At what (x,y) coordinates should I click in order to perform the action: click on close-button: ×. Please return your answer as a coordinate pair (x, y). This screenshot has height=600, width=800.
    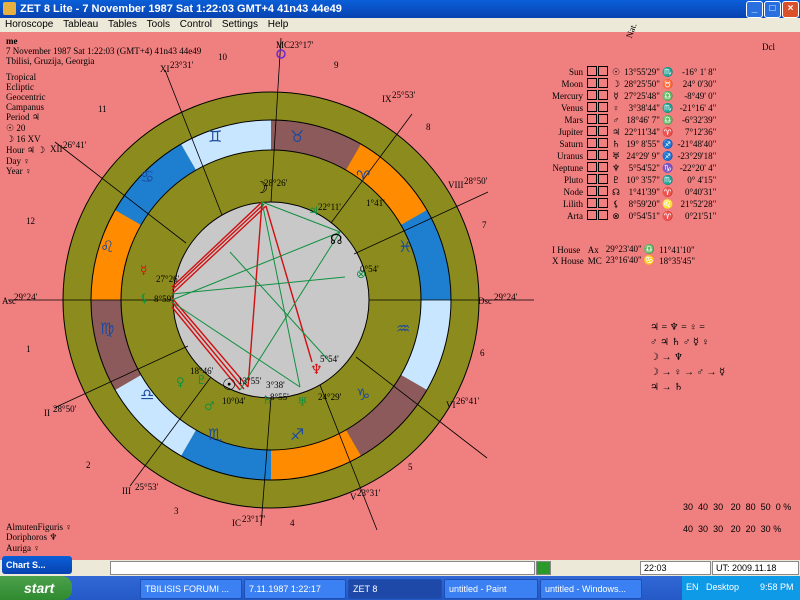
    Looking at the image, I should click on (790, 9).